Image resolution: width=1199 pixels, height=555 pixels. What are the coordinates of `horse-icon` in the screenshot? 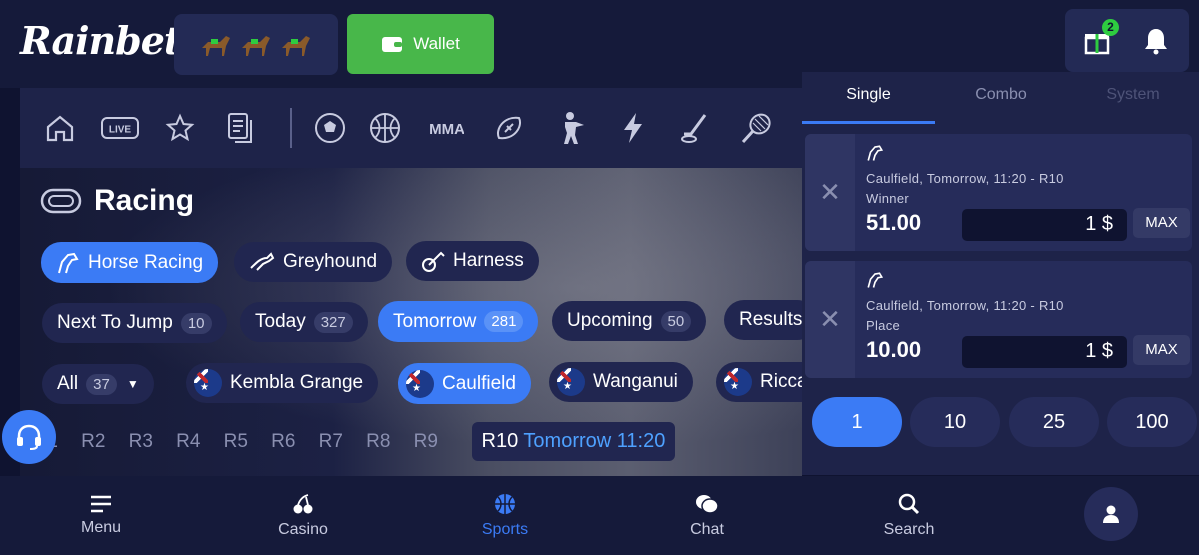 It's located at (296, 45).